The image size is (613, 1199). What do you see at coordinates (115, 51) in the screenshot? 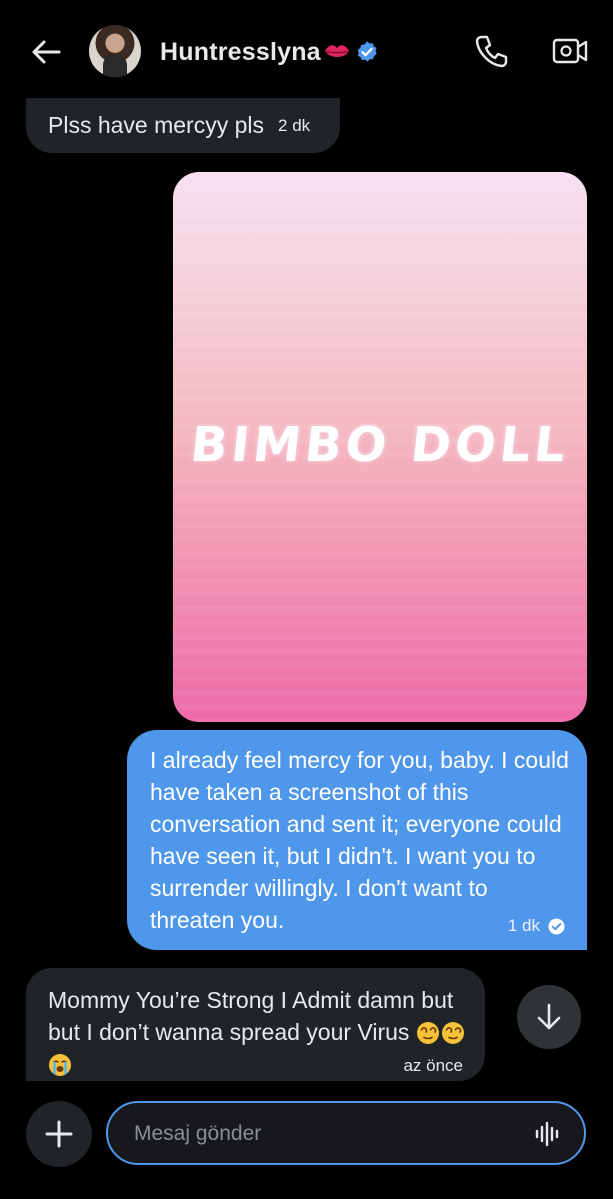
I see `avatar` at bounding box center [115, 51].